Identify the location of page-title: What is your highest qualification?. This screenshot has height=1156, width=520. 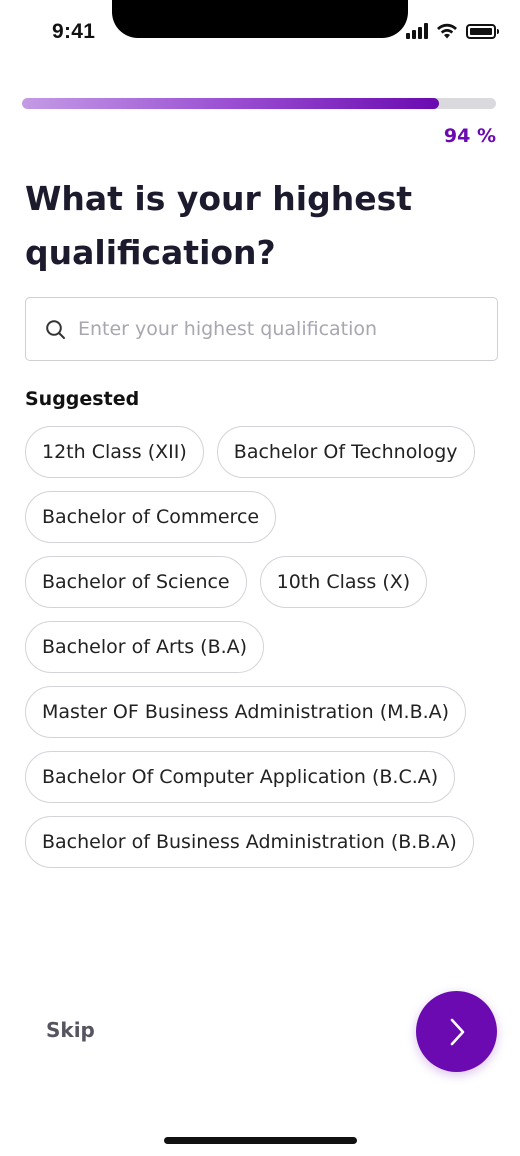
(219, 225).